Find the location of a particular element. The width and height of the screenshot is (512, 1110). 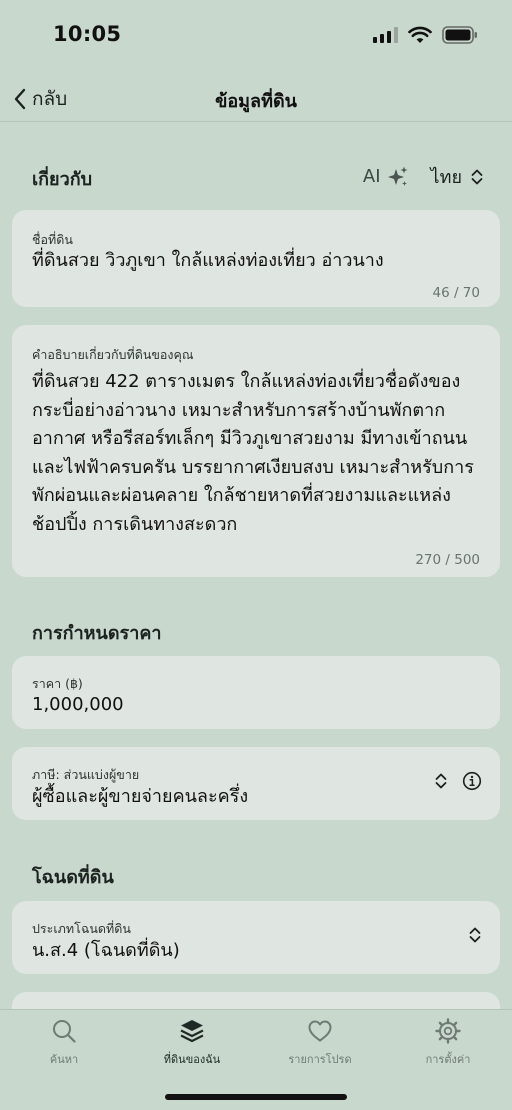

language-label: ไทย is located at coordinates (446, 177).